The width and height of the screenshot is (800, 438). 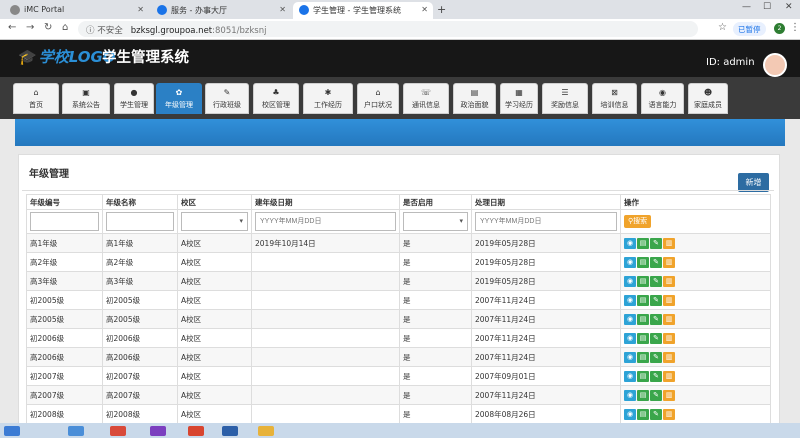 What do you see at coordinates (12, 431) in the screenshot?
I see `start-icon` at bounding box center [12, 431].